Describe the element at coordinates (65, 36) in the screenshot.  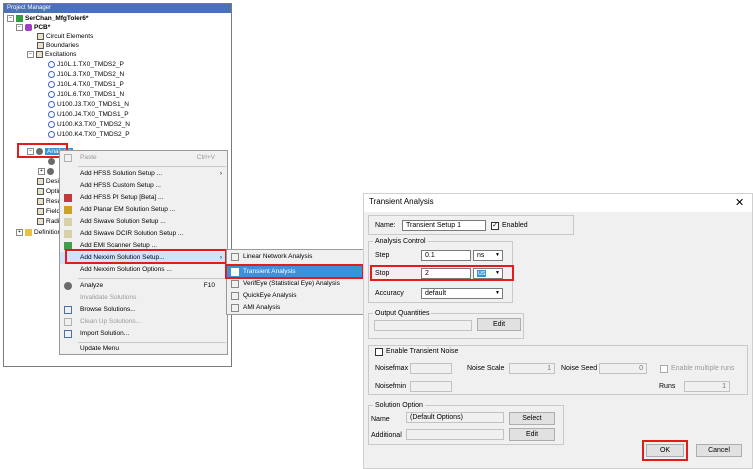
I see `tree-item-circuit-elements: Circuit Elements` at that location.